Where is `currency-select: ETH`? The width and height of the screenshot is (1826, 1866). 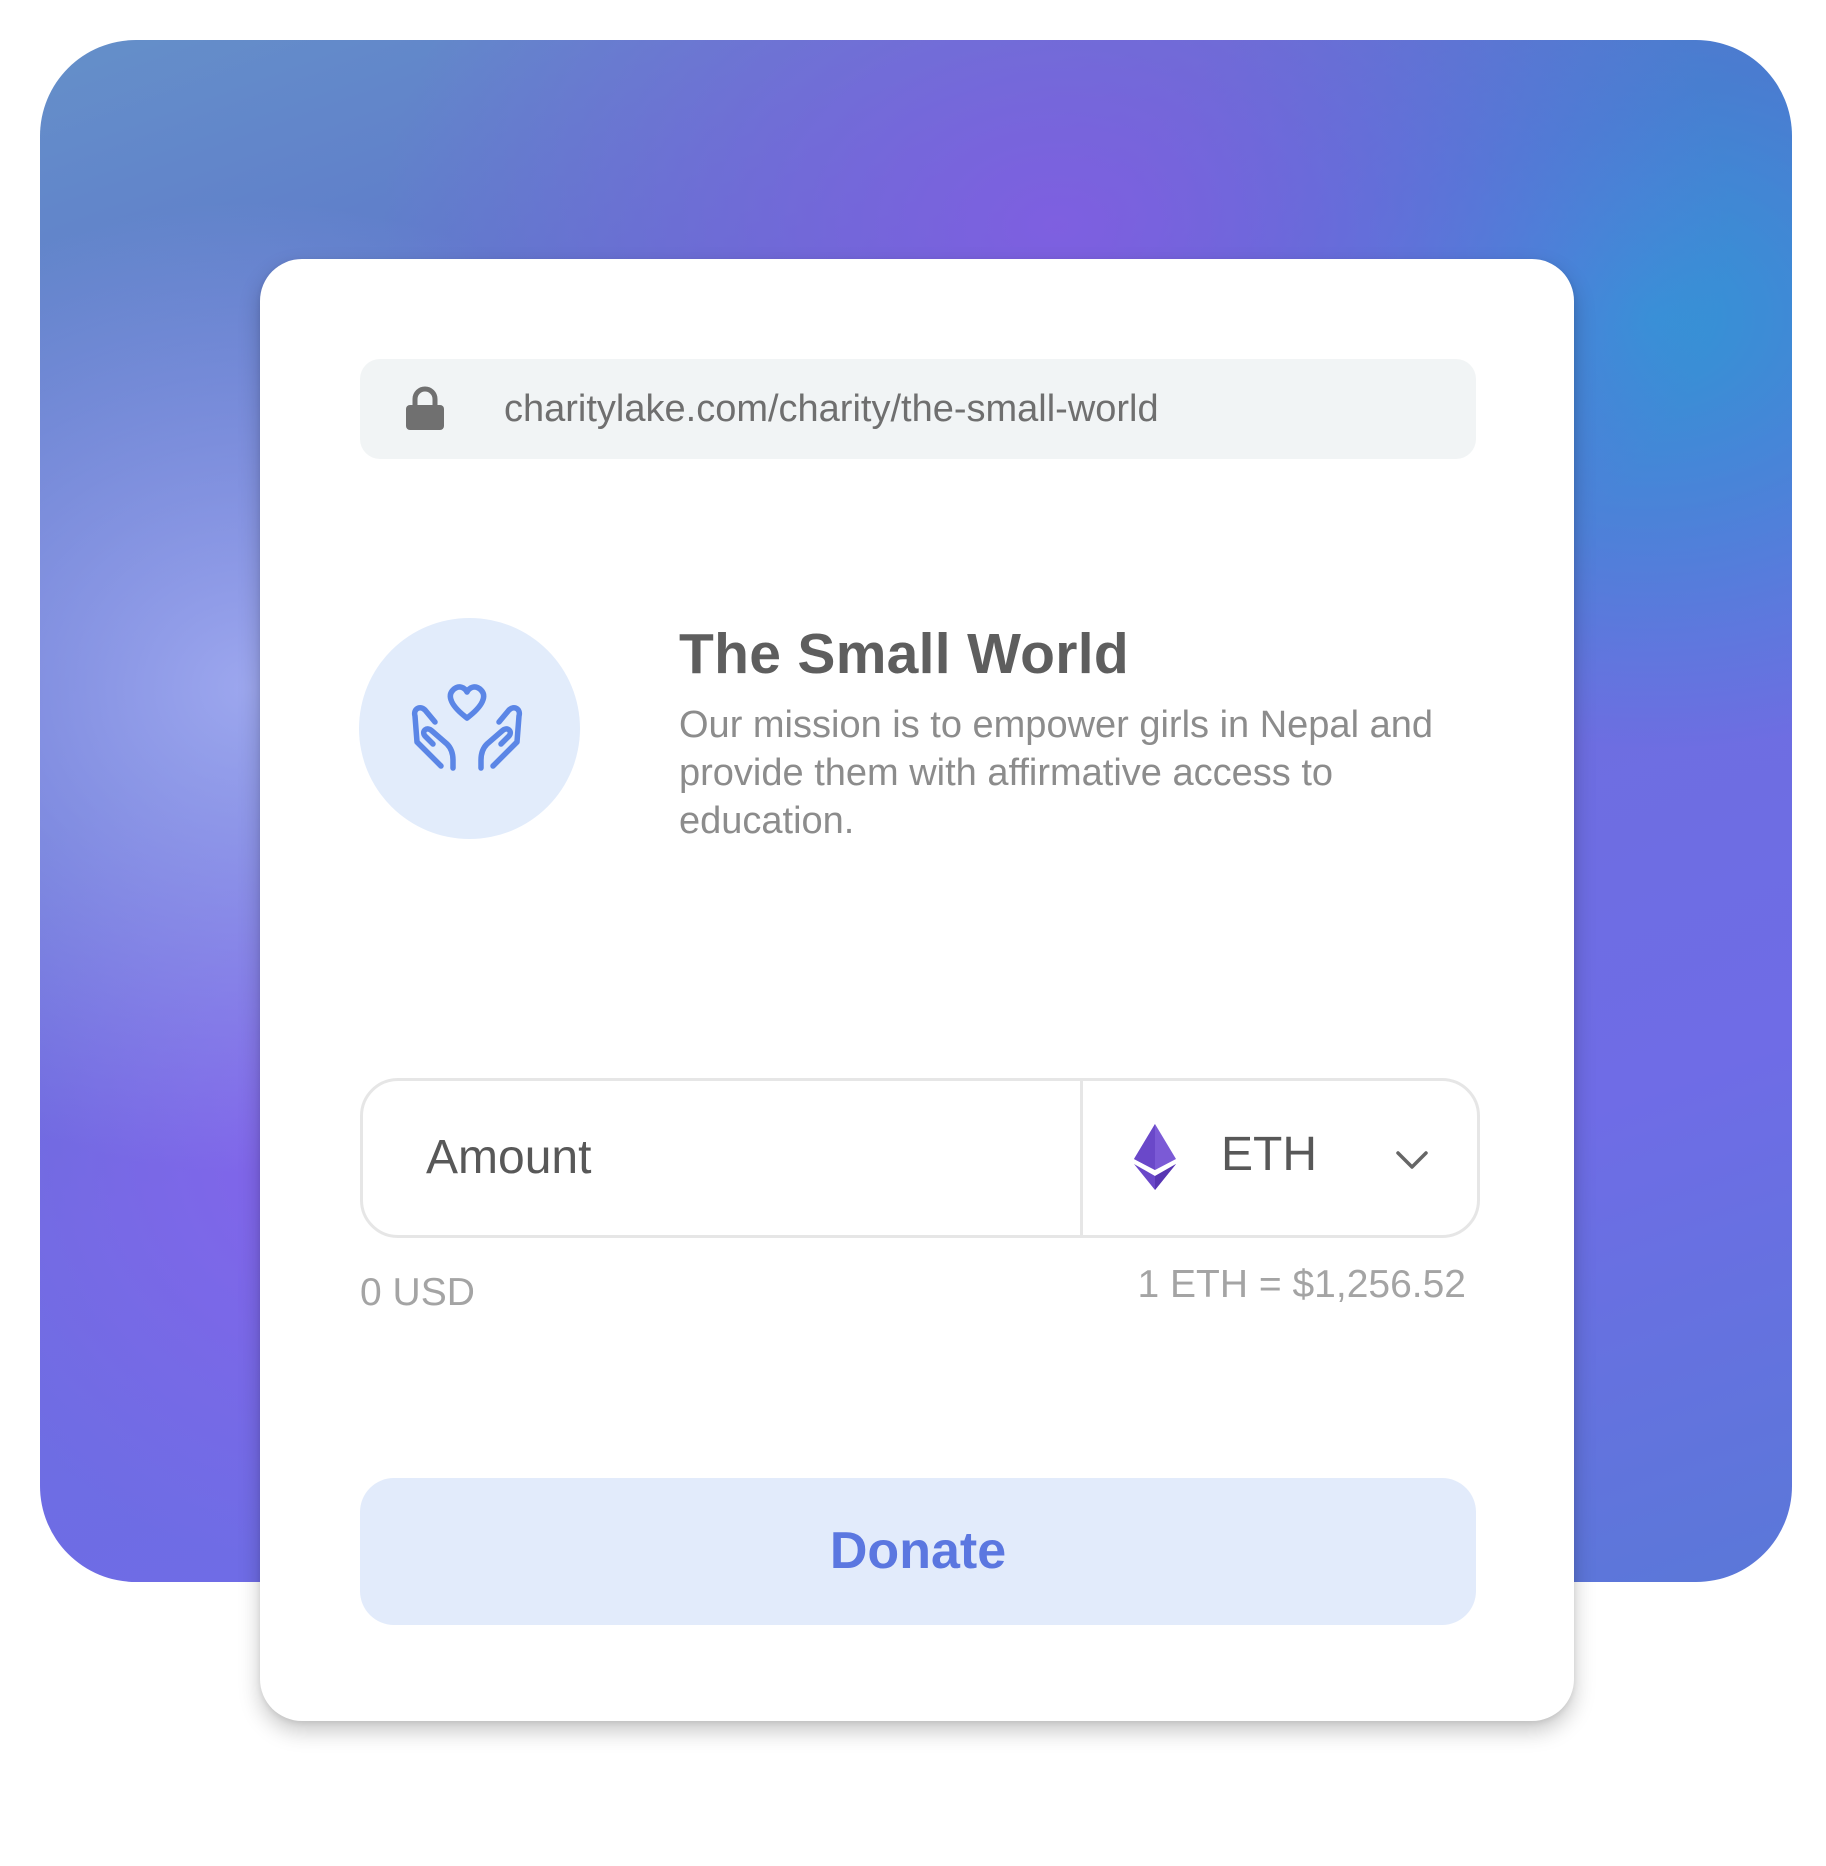 currency-select: ETH is located at coordinates (1280, 1158).